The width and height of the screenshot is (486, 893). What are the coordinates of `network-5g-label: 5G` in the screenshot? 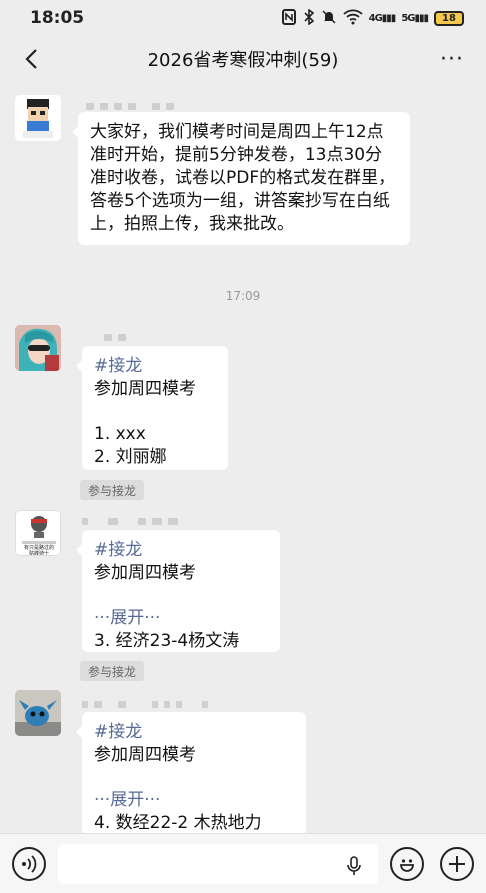 It's located at (408, 18).